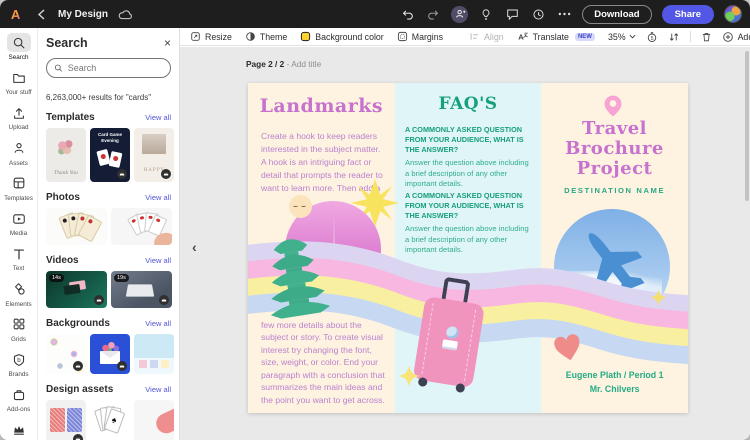  What do you see at coordinates (523, 36) in the screenshot?
I see `translate-icon: A` at bounding box center [523, 36].